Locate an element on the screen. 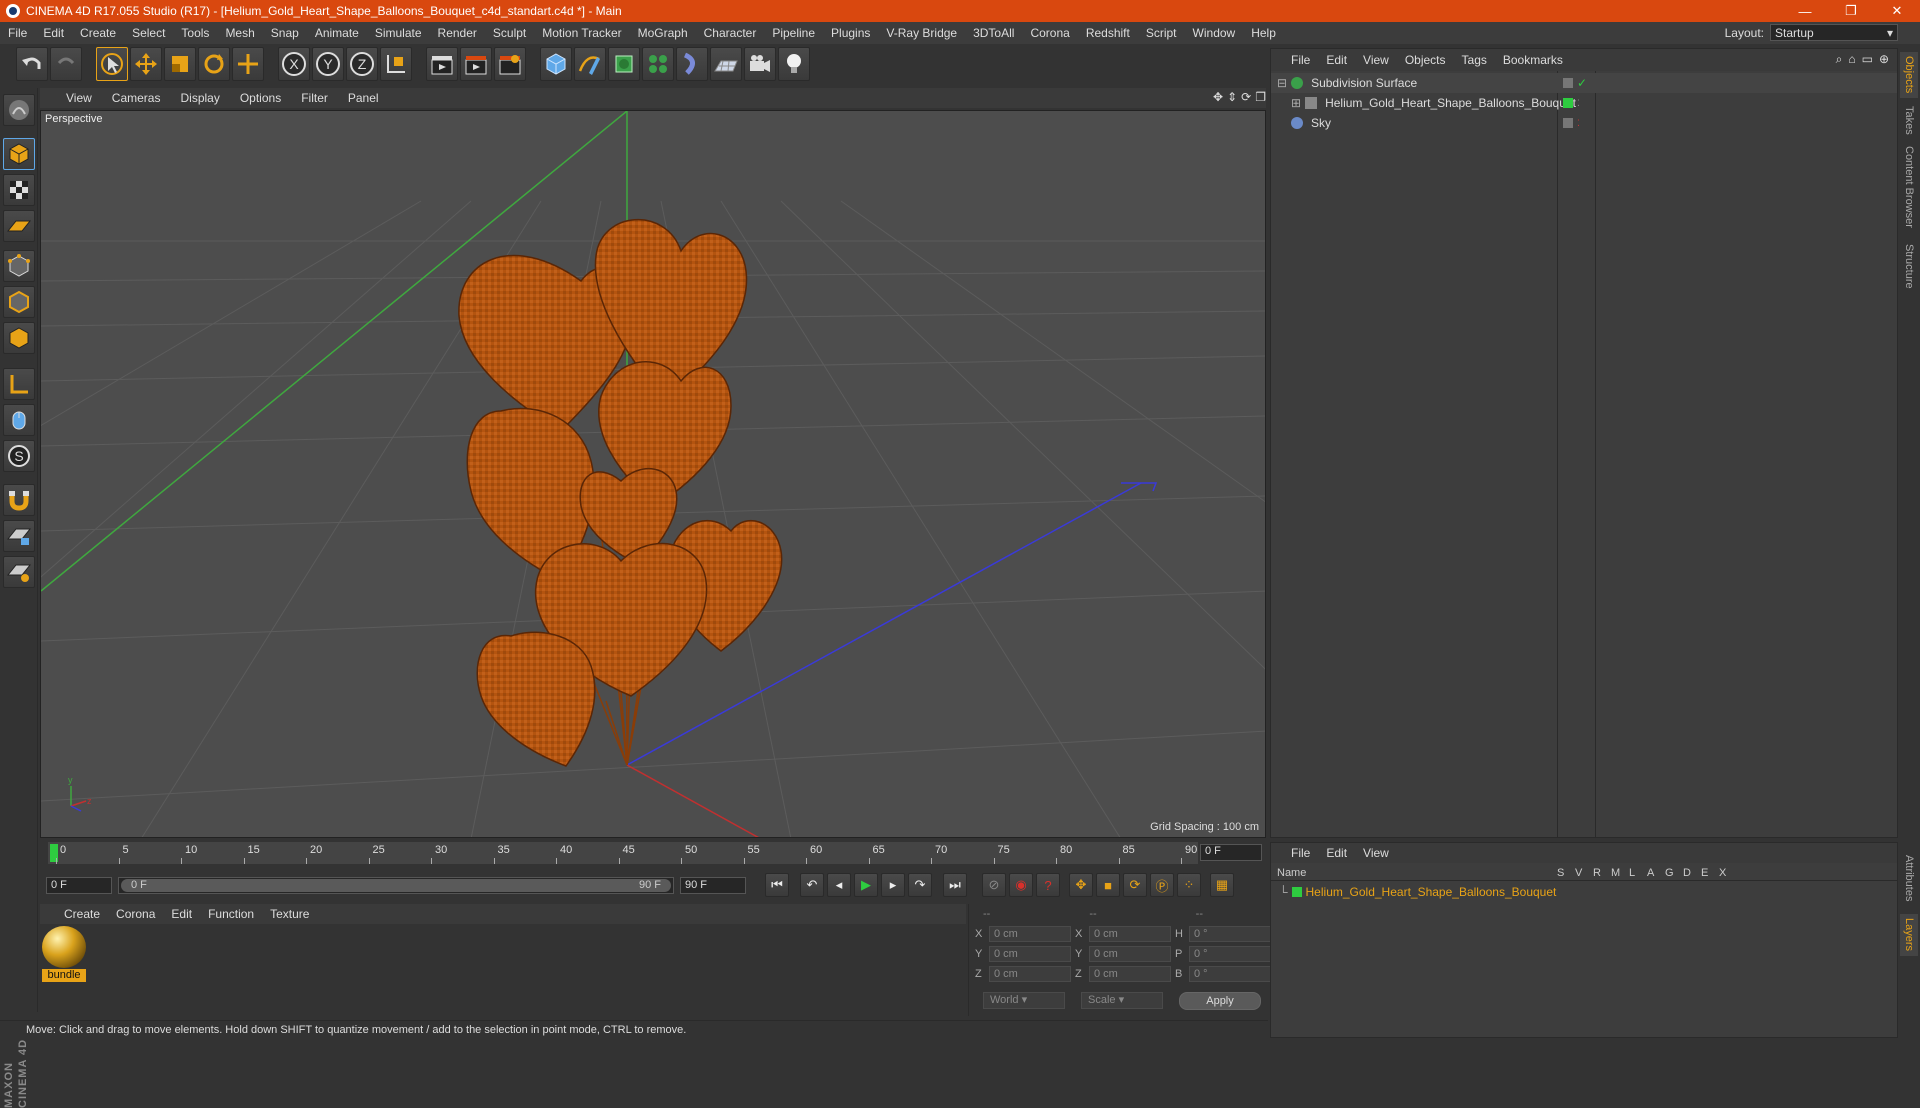 This screenshot has width=1920, height=1108. viewport-menu-filter: Filter is located at coordinates (314, 98).